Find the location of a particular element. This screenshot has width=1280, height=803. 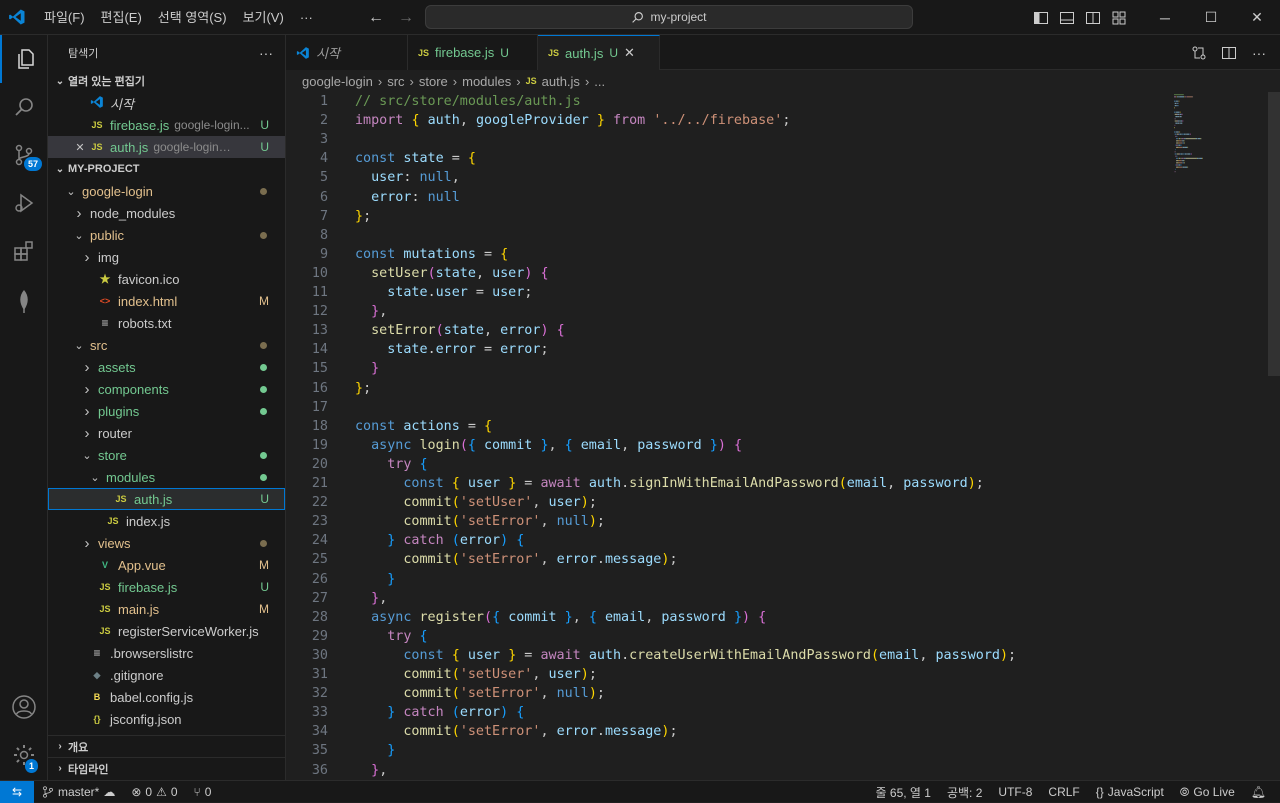

tree-item: › node_modules is located at coordinates (166, 213).